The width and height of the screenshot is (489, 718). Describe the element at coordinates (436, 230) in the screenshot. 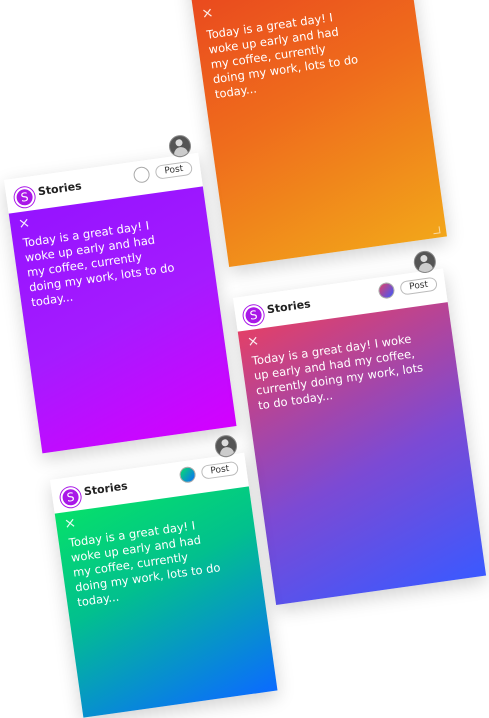

I see `resize-handle-icon` at that location.